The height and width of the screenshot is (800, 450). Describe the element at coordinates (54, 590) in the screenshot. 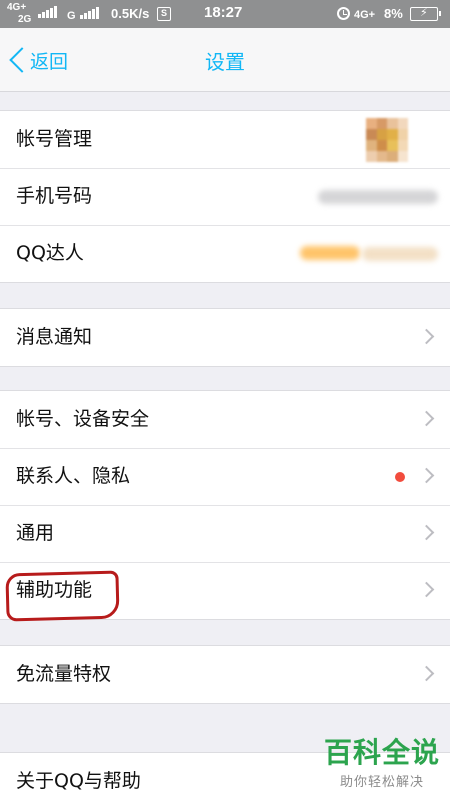

I see `row-label: 辅助功能` at that location.